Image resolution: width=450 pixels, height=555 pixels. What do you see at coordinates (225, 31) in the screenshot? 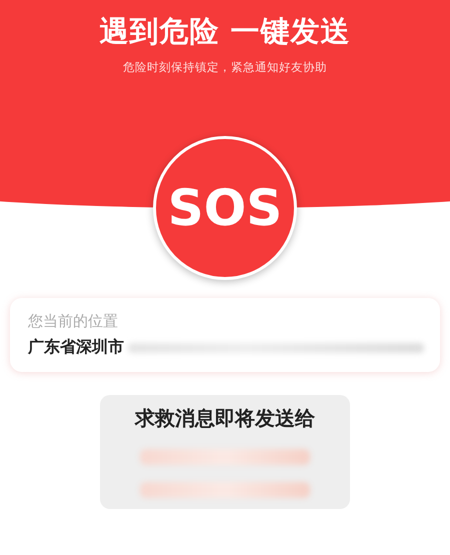
I see `headline: 遇到危险 一键发送` at bounding box center [225, 31].